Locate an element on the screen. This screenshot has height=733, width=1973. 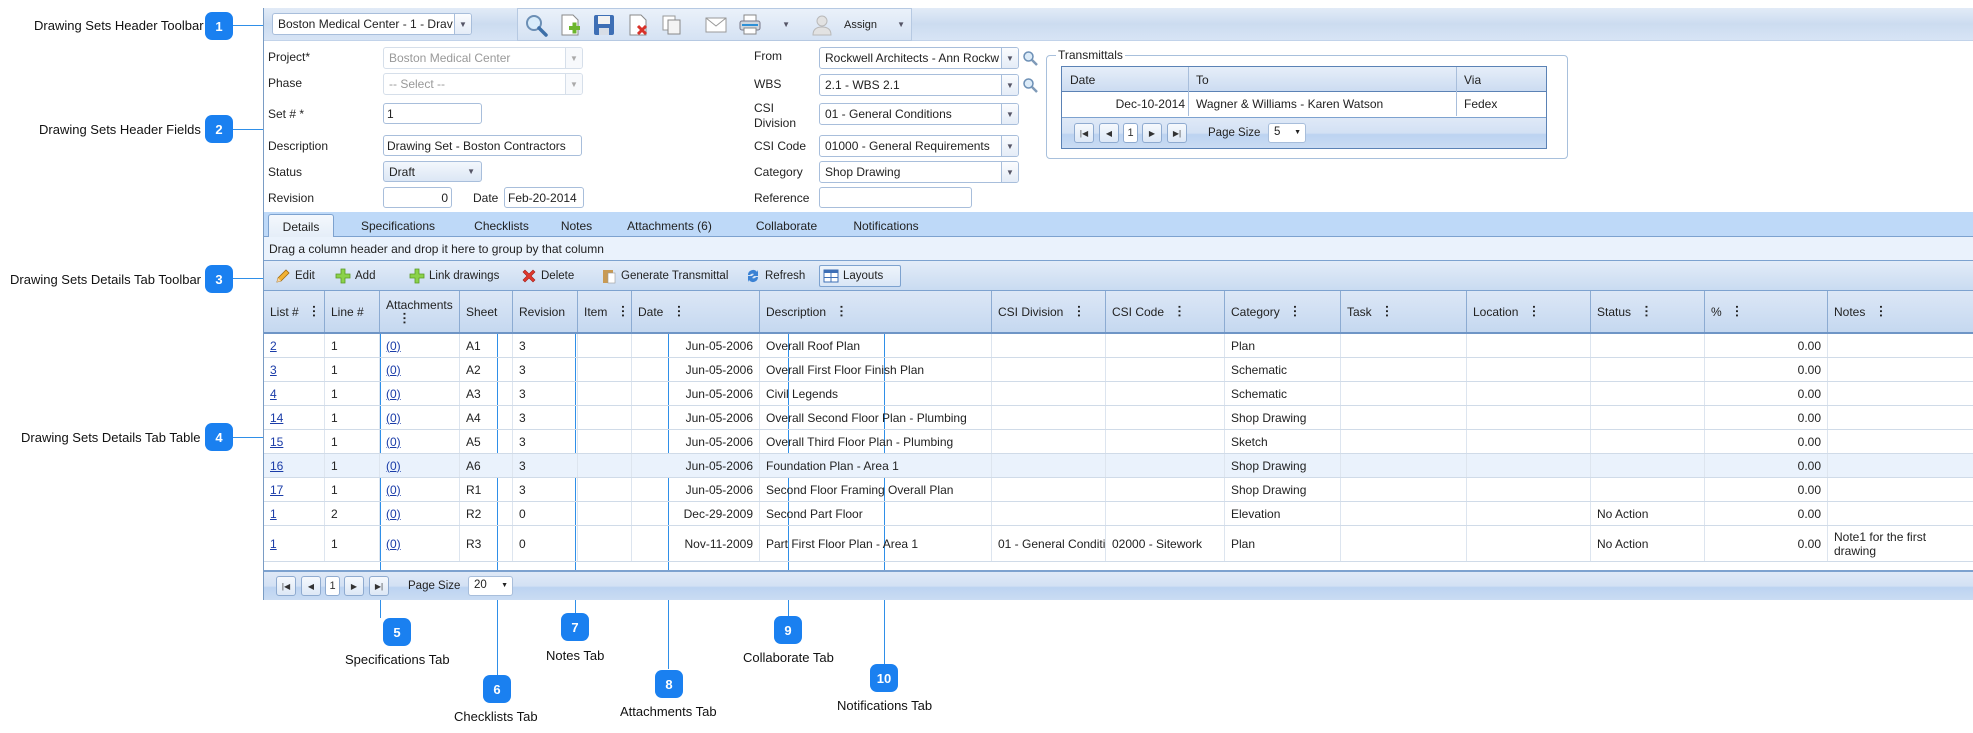
tab-notes: Notes is located at coordinates (576, 225).